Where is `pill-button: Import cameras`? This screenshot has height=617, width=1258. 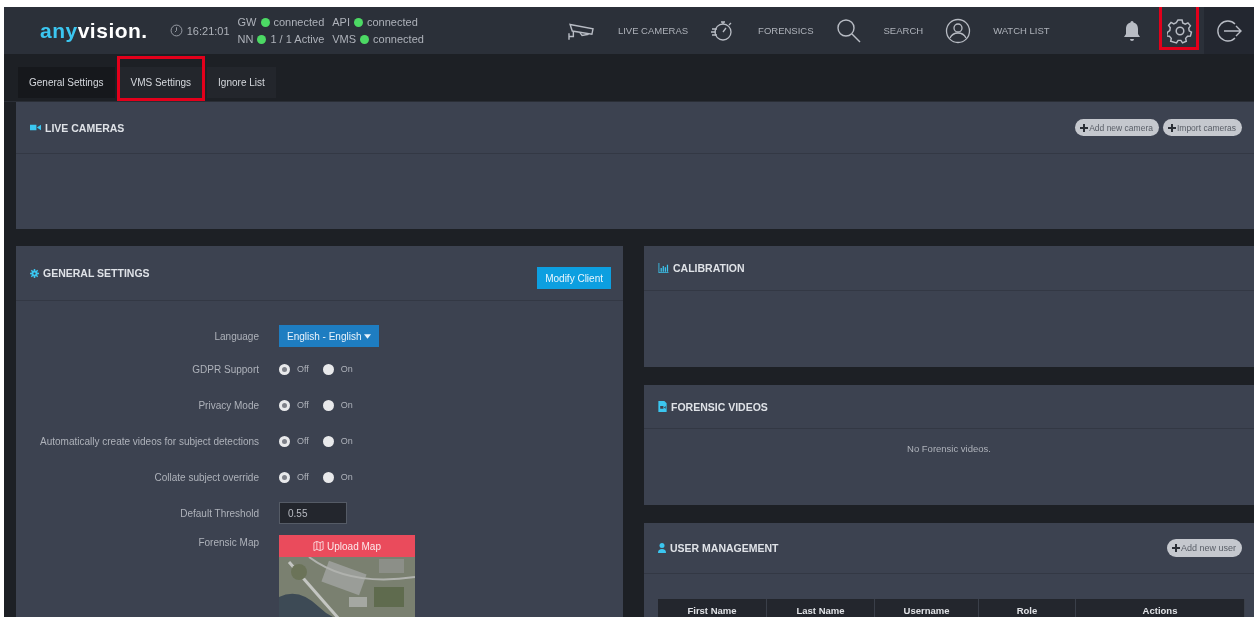 pill-button: Import cameras is located at coordinates (1202, 127).